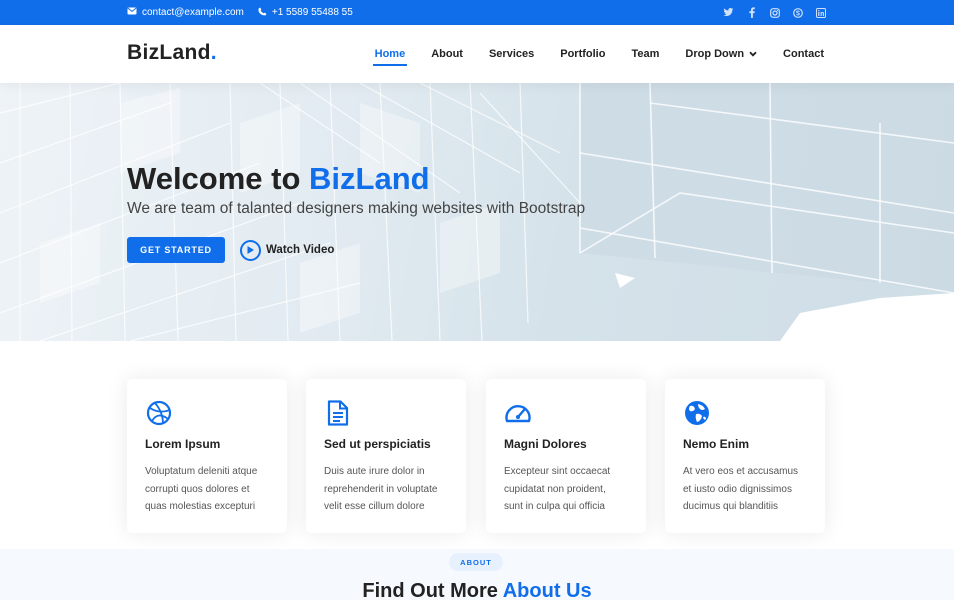  What do you see at coordinates (737, 489) in the screenshot?
I see `service-line: et iusto odio dignissimos` at bounding box center [737, 489].